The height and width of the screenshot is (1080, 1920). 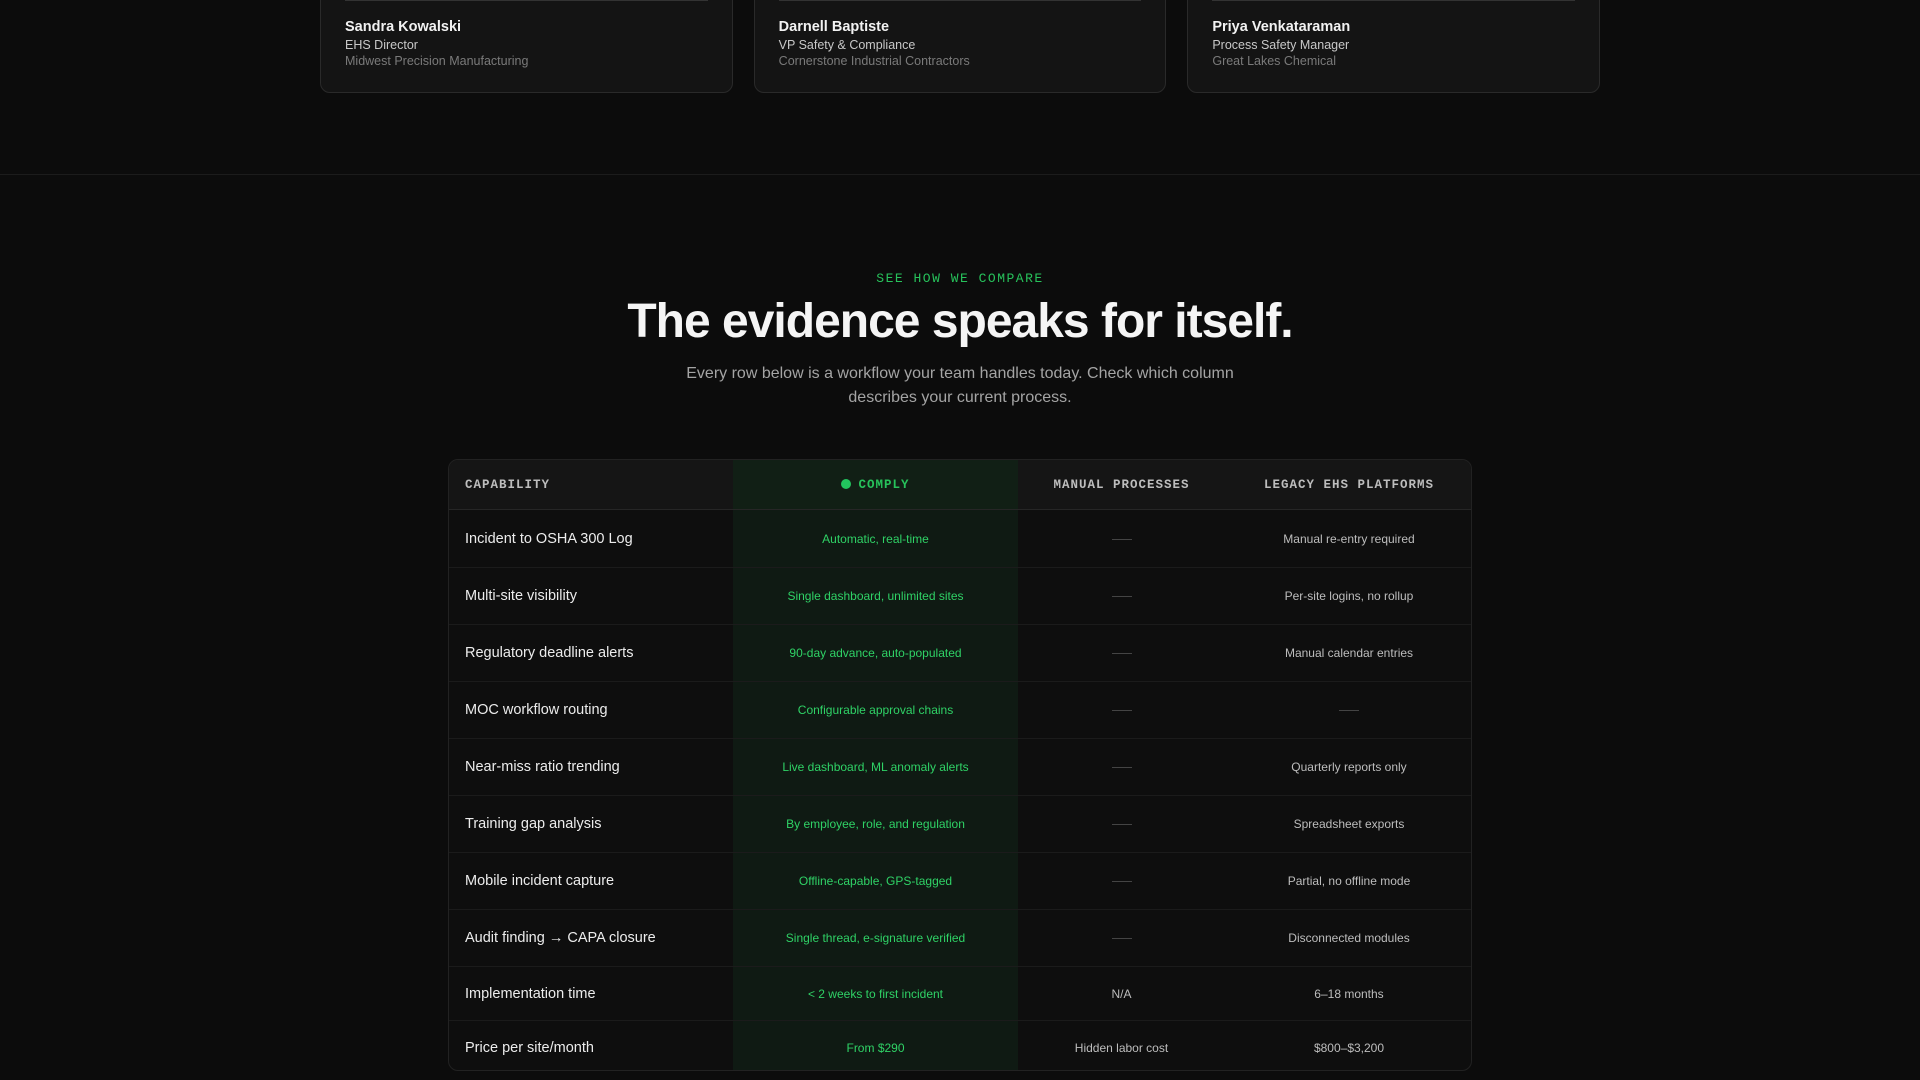 I want to click on testimonial-role: Process Safety Manager, so click(x=1281, y=45).